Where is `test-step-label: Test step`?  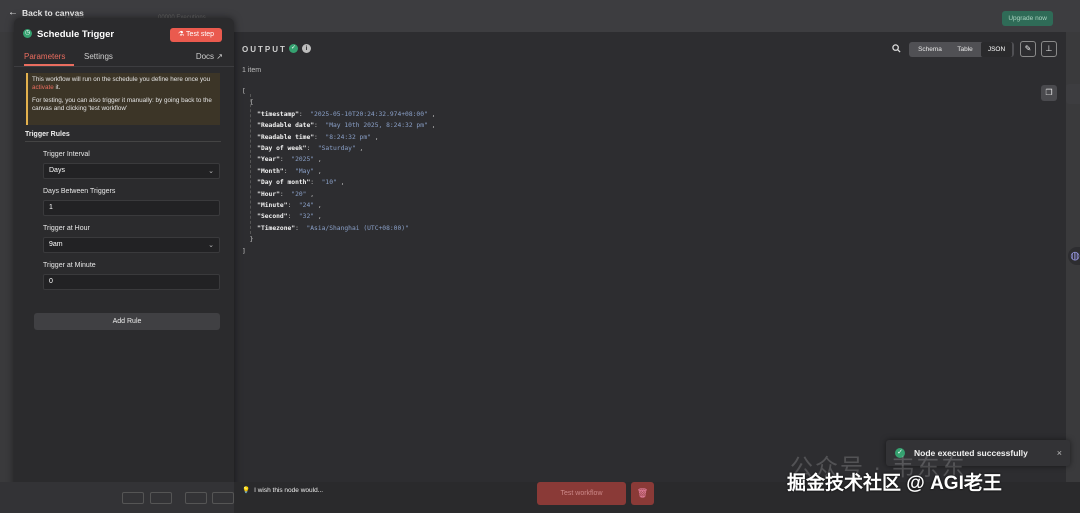
test-step-label: Test step is located at coordinates (200, 34).